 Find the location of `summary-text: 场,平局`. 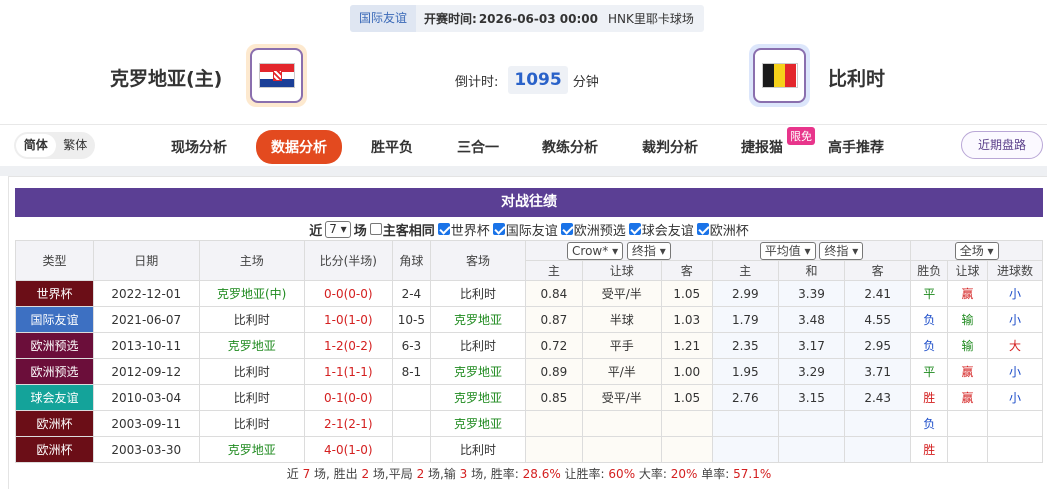

summary-text: 场,平局 is located at coordinates (393, 474).